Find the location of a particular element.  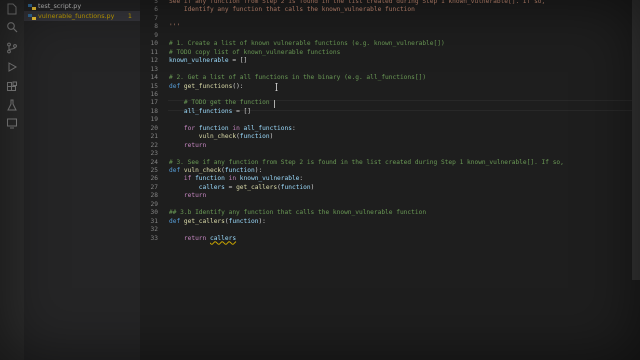

line-number: 28 is located at coordinates (154, 196).